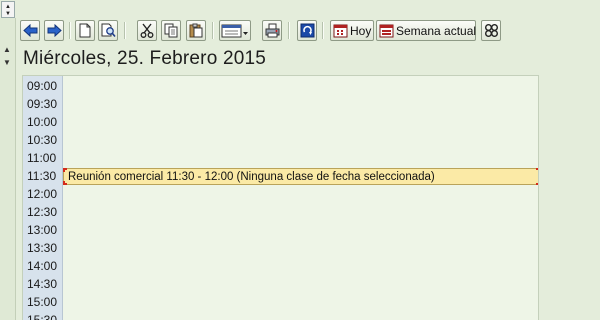 The width and height of the screenshot is (600, 320). I want to click on application-toolbar: Hoy Semana actual, so click(310, 31).